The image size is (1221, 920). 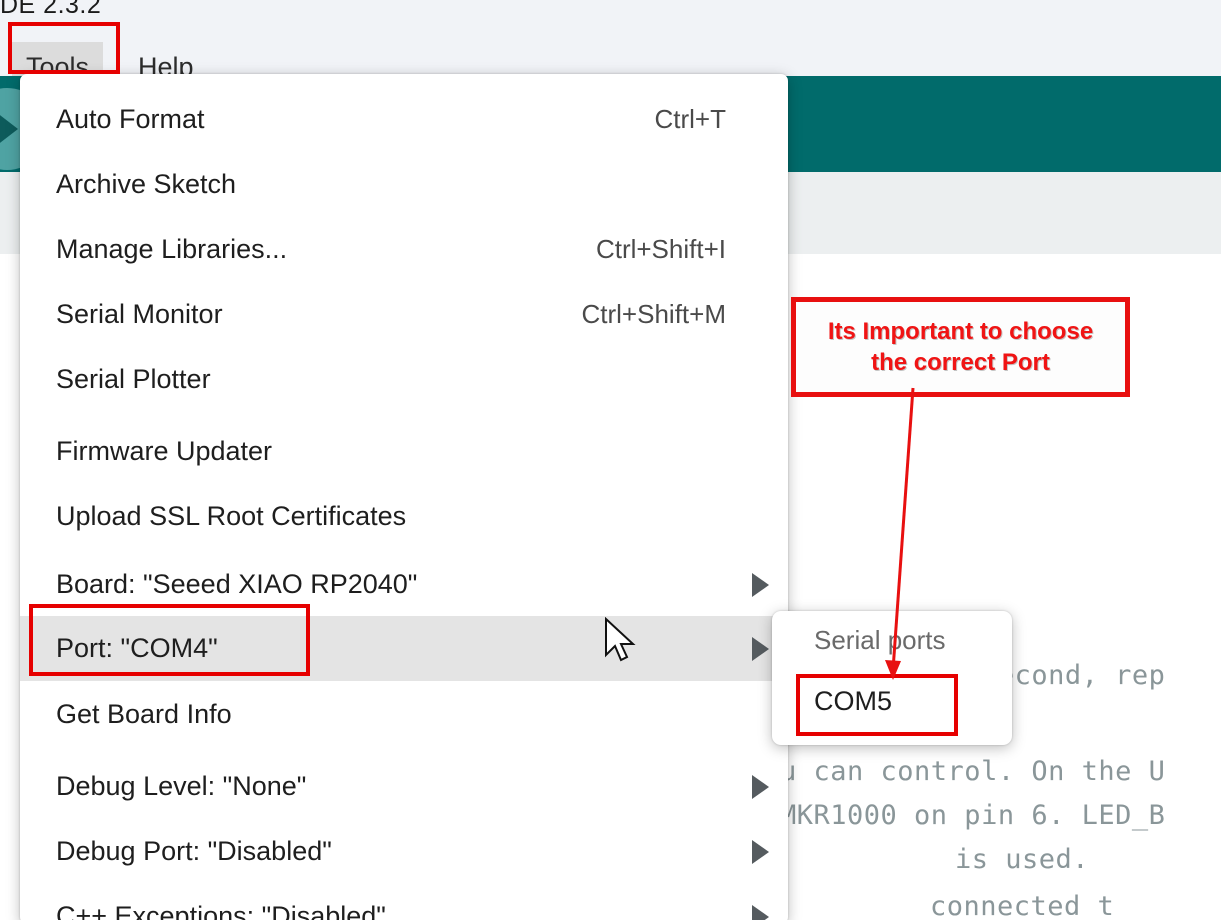 I want to click on annotation-box-tools-menu, so click(x=64, y=48).